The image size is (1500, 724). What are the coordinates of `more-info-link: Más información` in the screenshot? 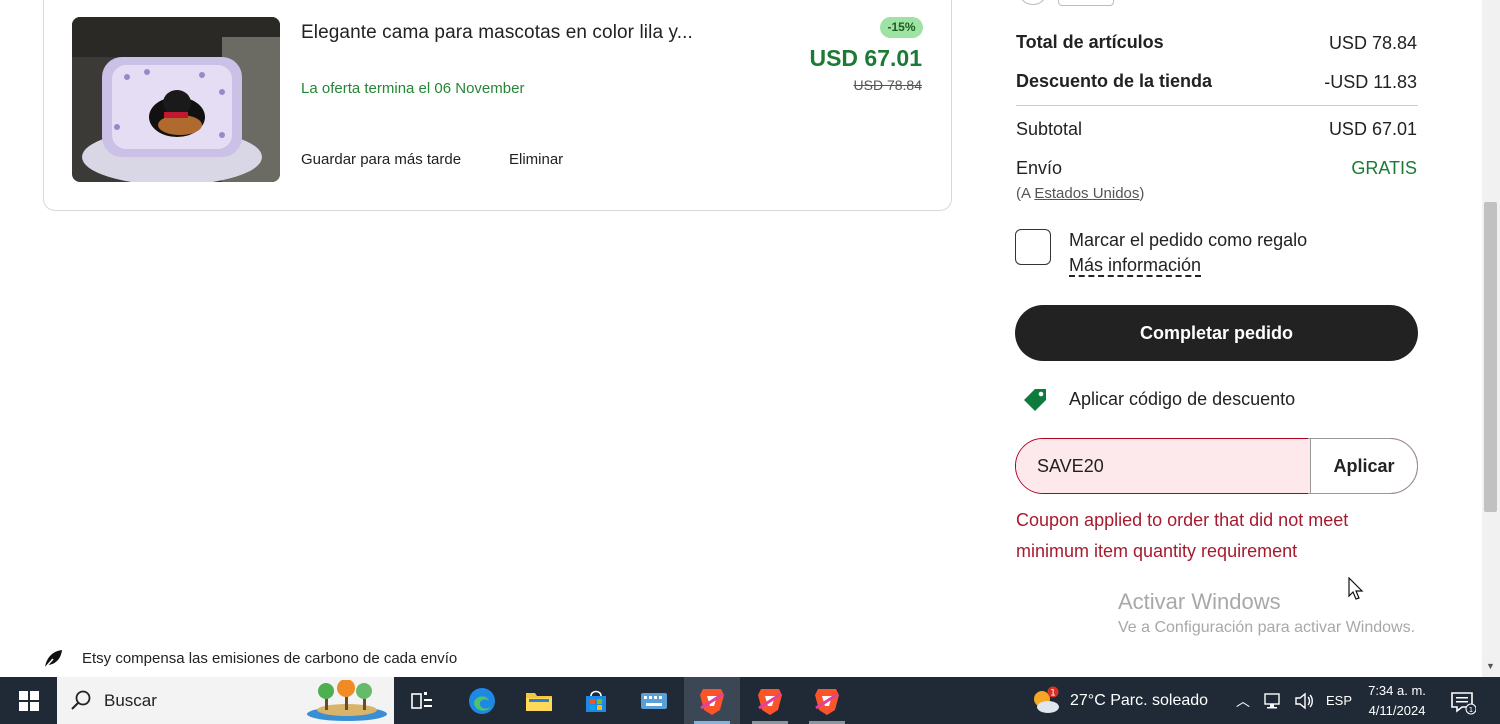 It's located at (1135, 266).